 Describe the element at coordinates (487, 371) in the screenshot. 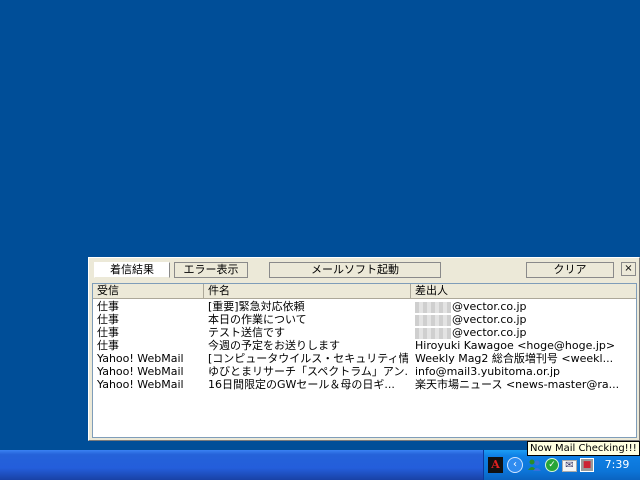

I see `mail-from-text: info@mail3.yubitoma.or.jp` at that location.